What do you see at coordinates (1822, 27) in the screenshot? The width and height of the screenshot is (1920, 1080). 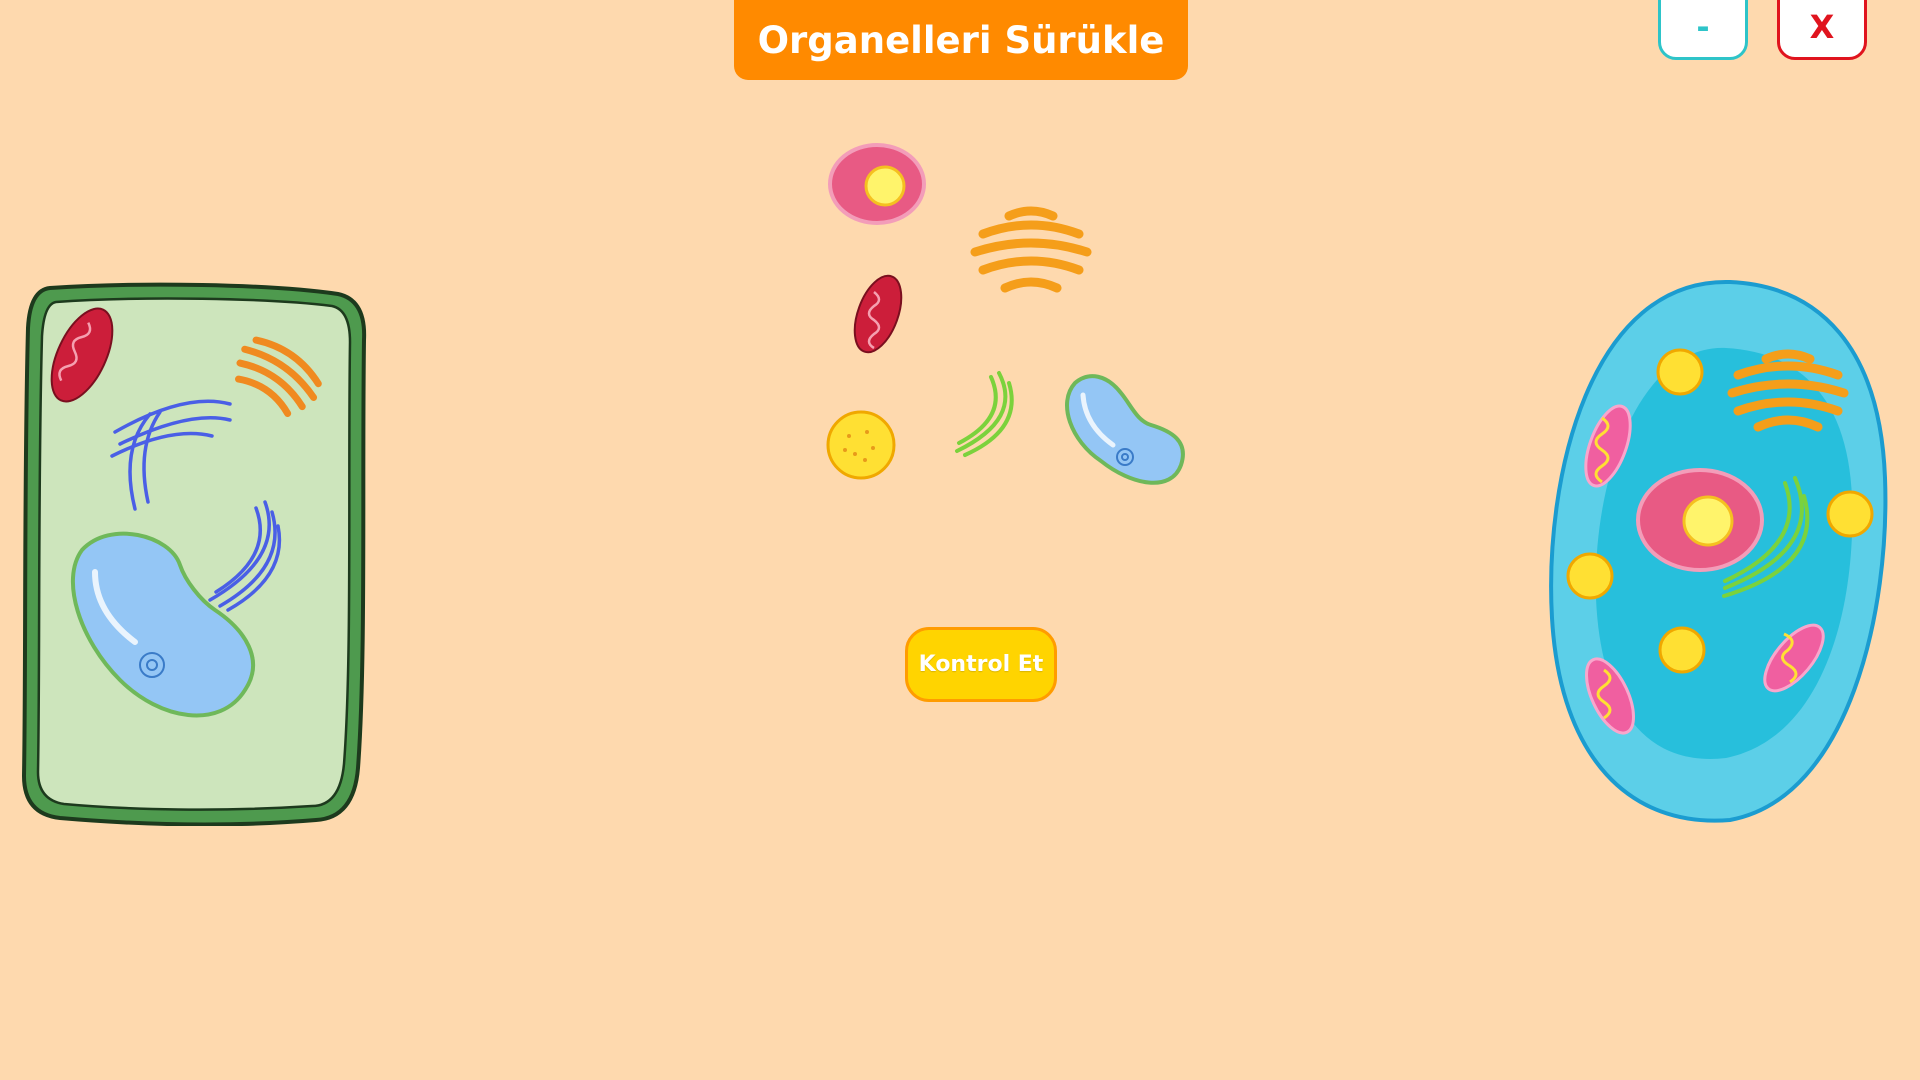 I see `close-label: X` at bounding box center [1822, 27].